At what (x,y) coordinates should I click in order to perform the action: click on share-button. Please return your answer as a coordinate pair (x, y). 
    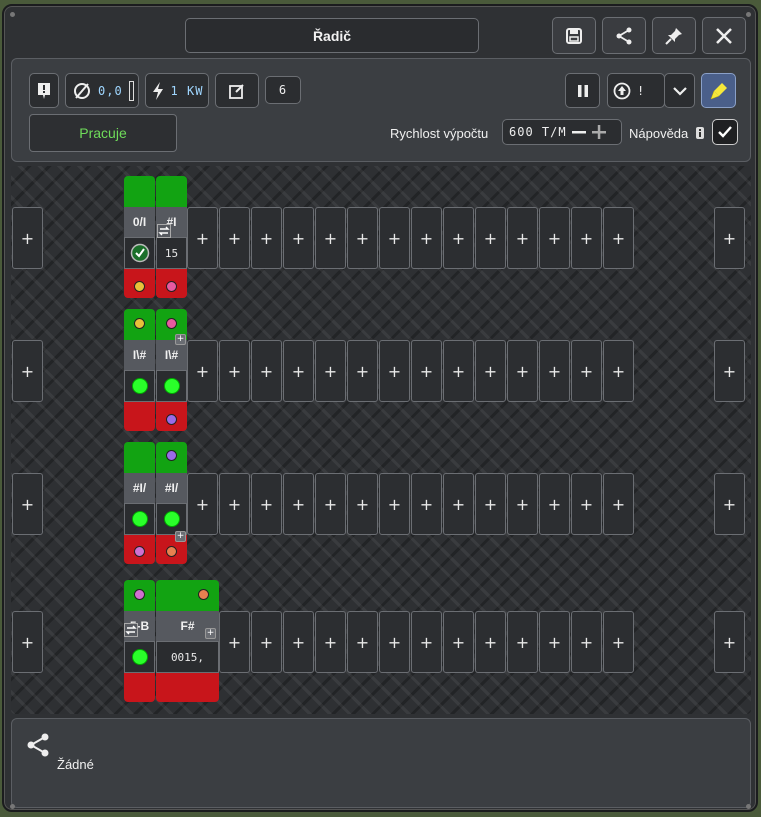
    Looking at the image, I should click on (624, 35).